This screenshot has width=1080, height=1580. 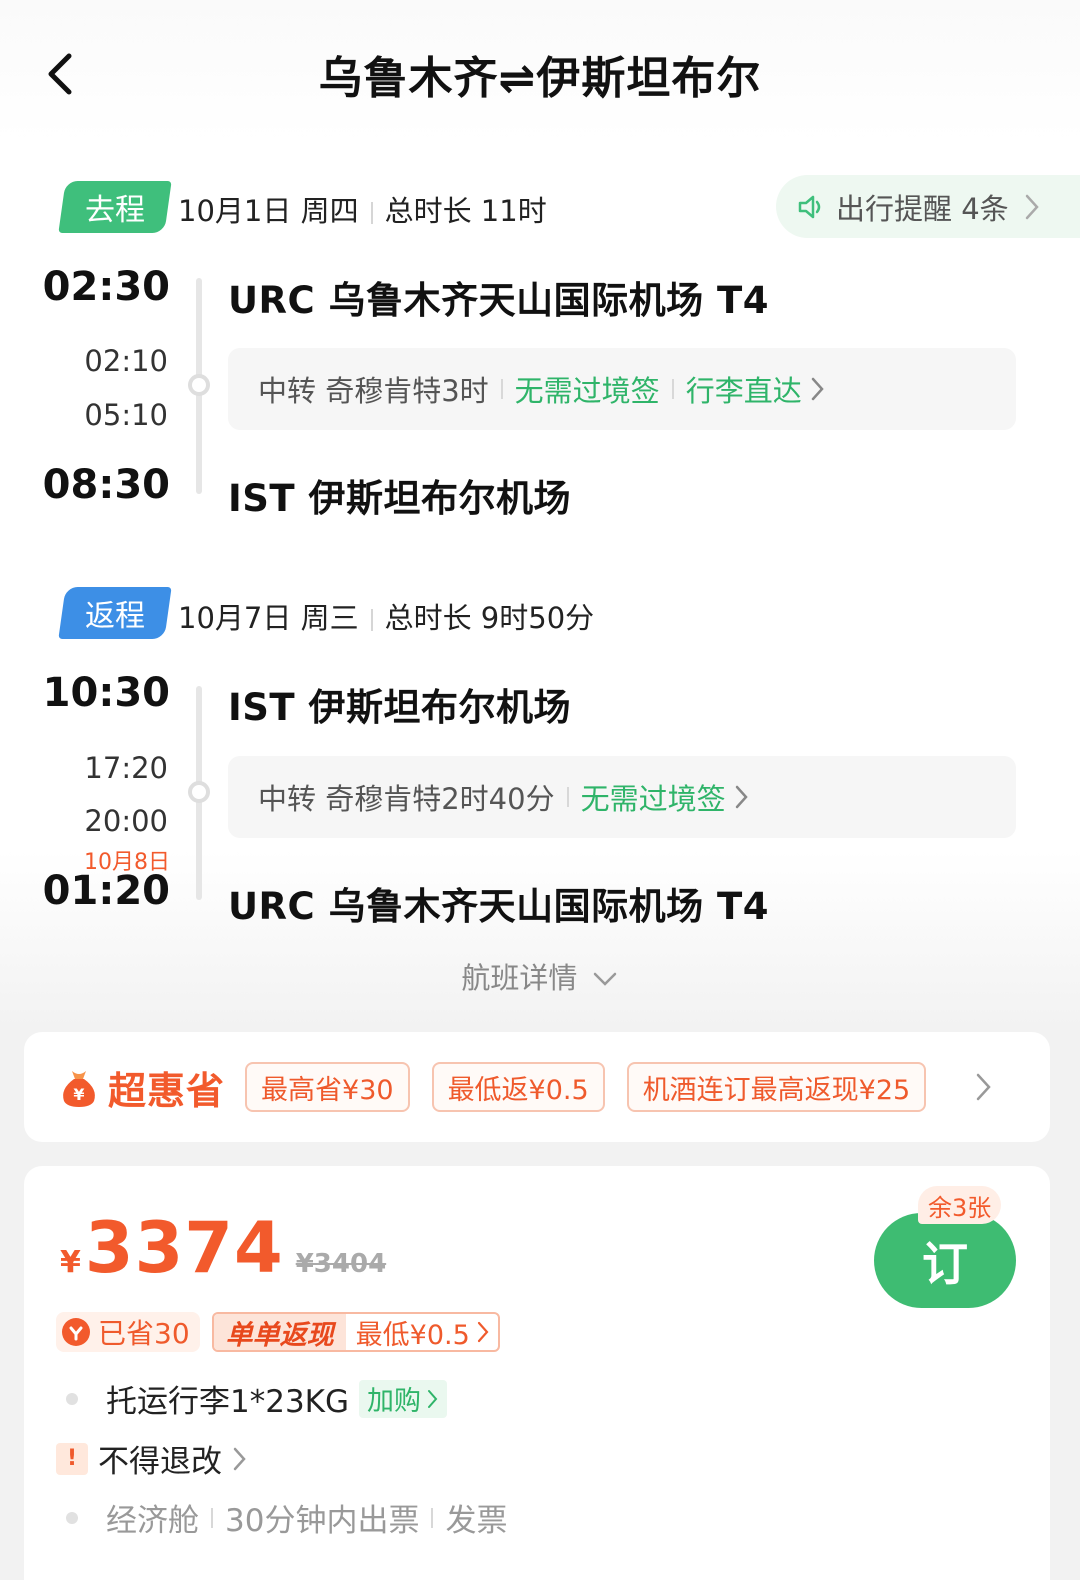 I want to click on transfer-text: 中转 奇穆肯特2时40分, so click(x=406, y=799).